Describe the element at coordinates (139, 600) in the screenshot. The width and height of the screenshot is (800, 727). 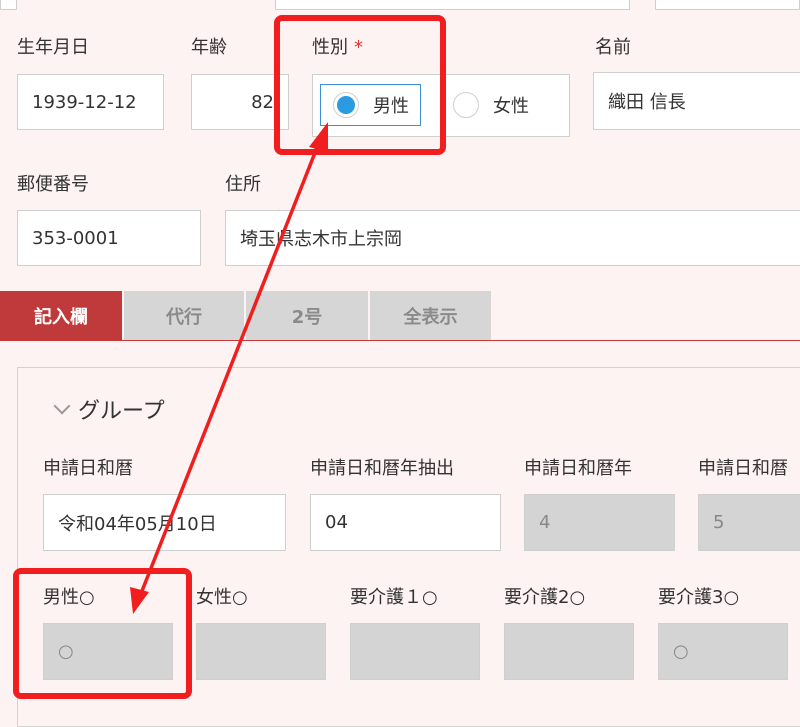
I see `arrow-head-down` at that location.